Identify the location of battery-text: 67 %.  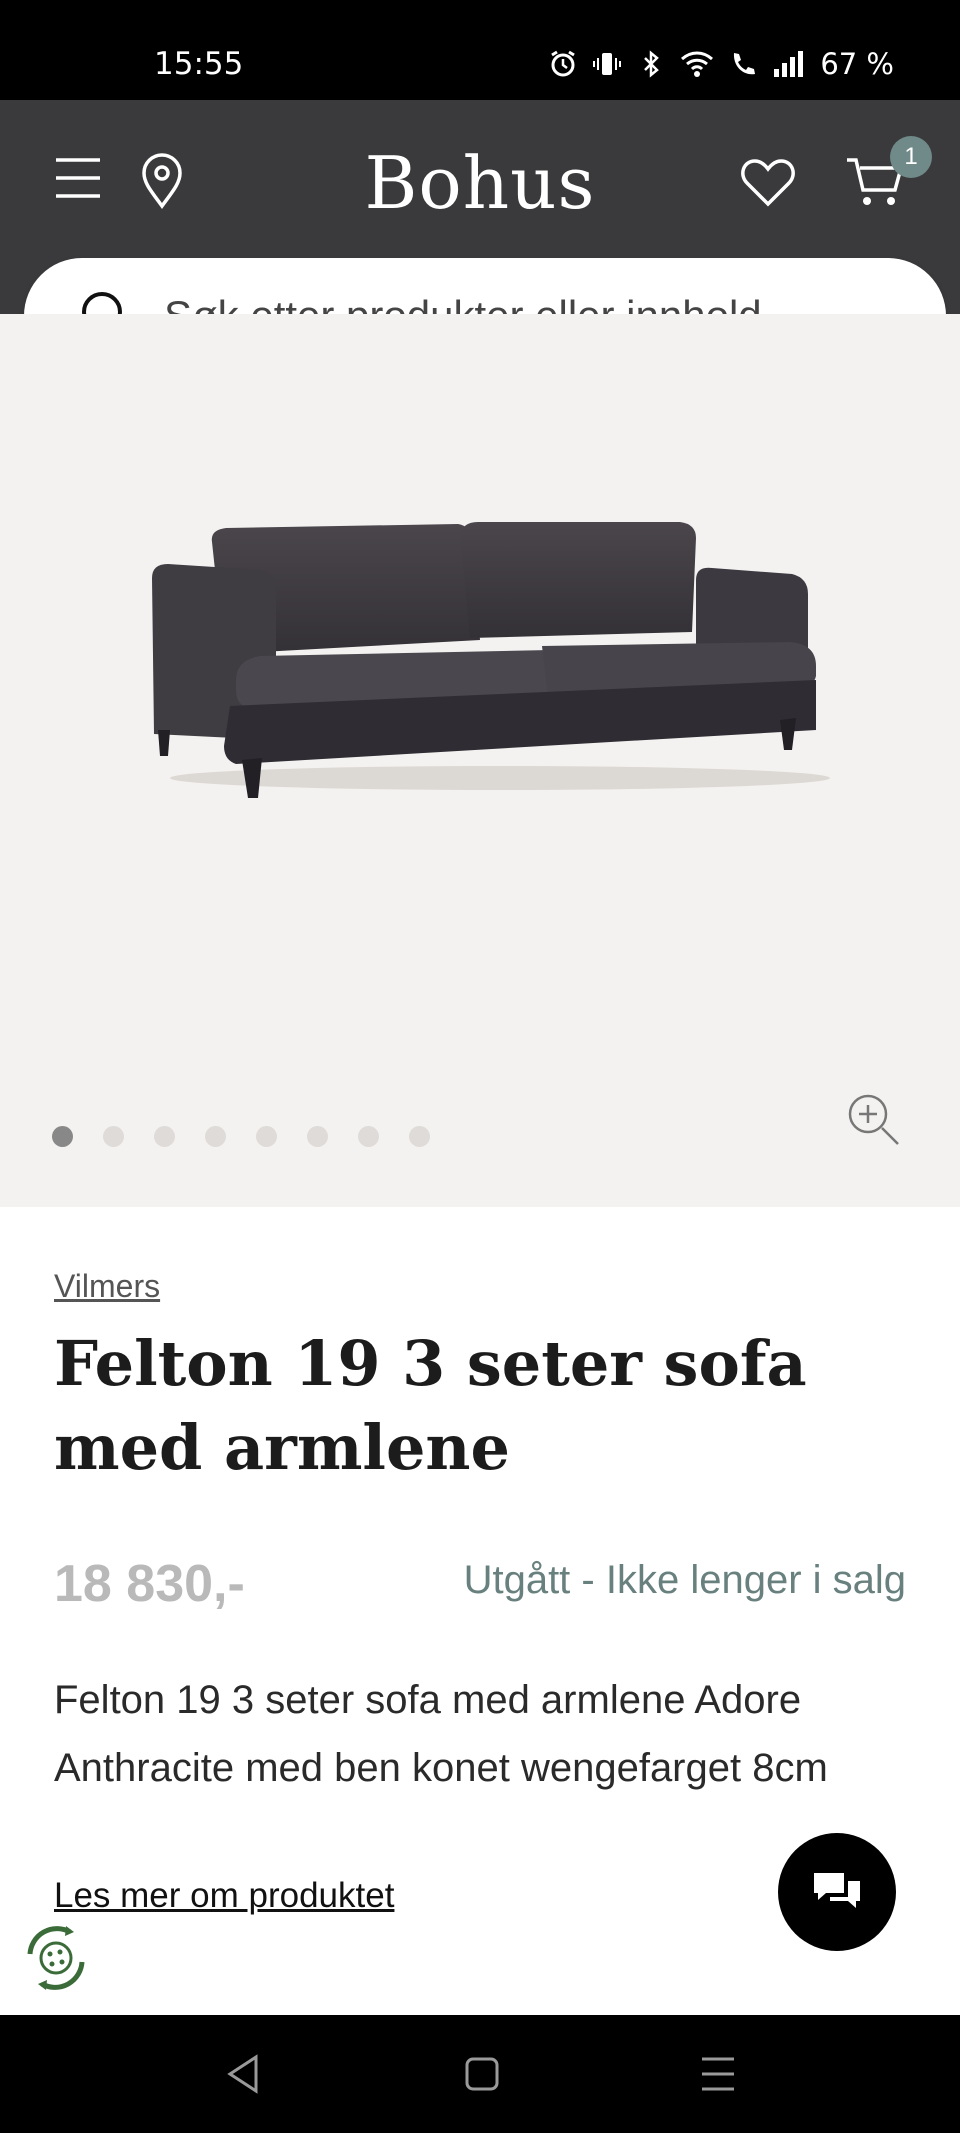
(857, 64).